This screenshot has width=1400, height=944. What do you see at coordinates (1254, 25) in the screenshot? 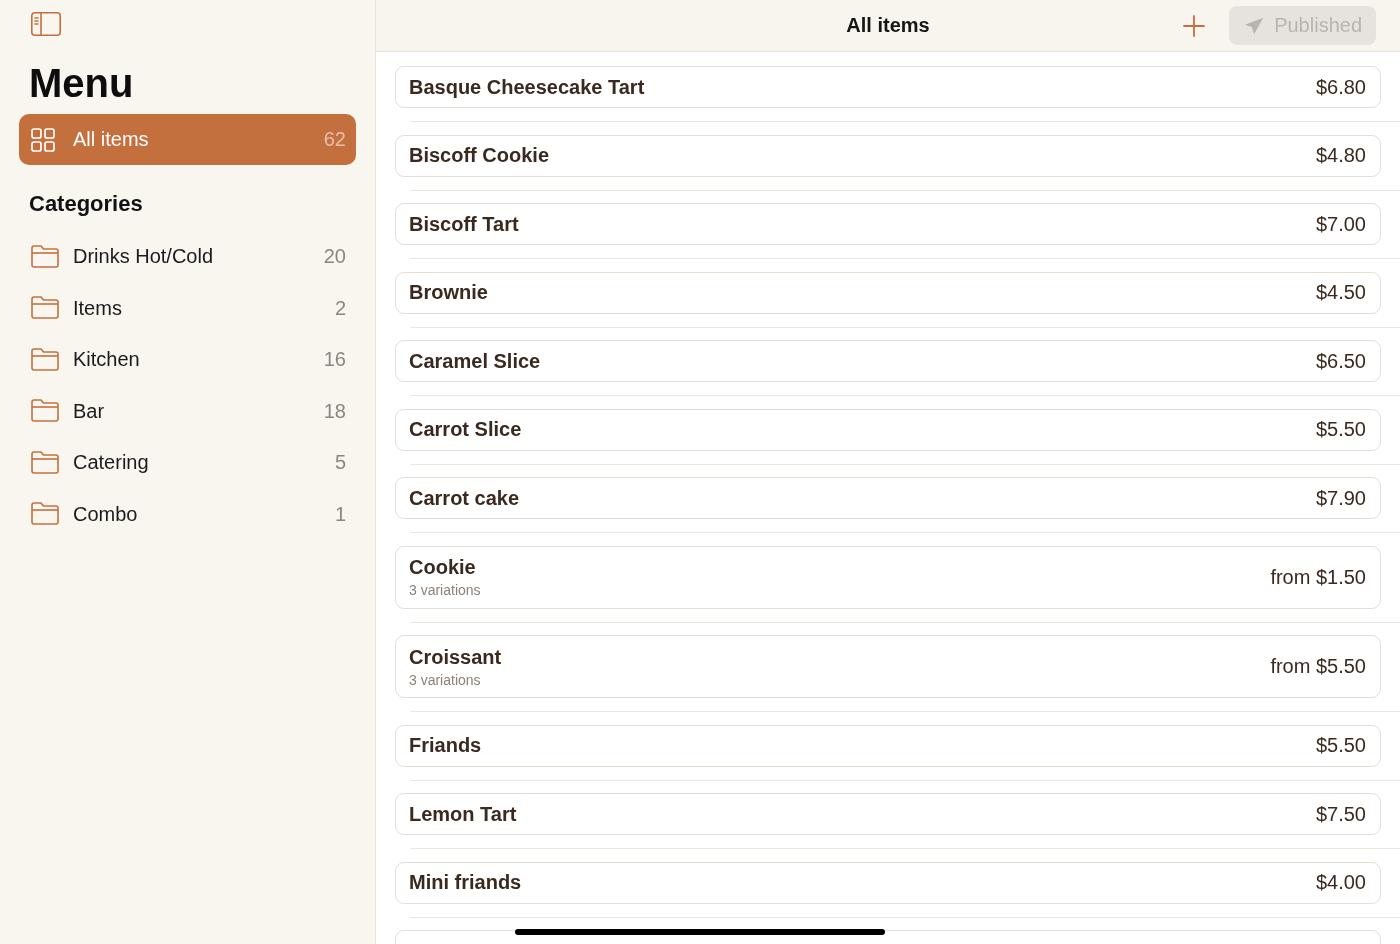
I see `paper-plane-icon` at bounding box center [1254, 25].